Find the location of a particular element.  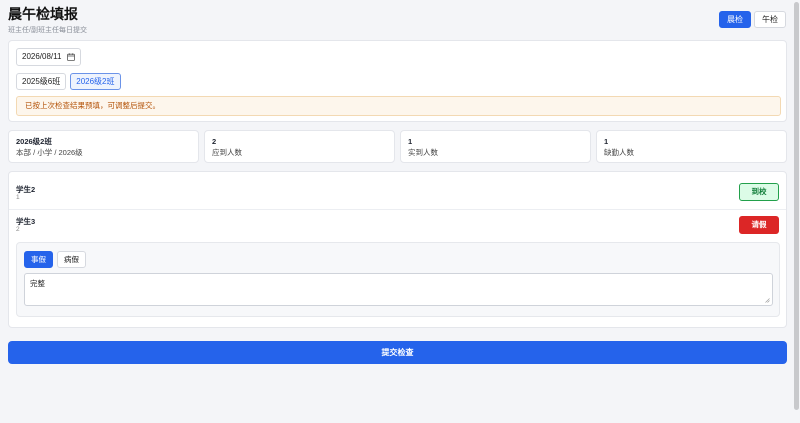

page-scrollbar is located at coordinates (796, 211).